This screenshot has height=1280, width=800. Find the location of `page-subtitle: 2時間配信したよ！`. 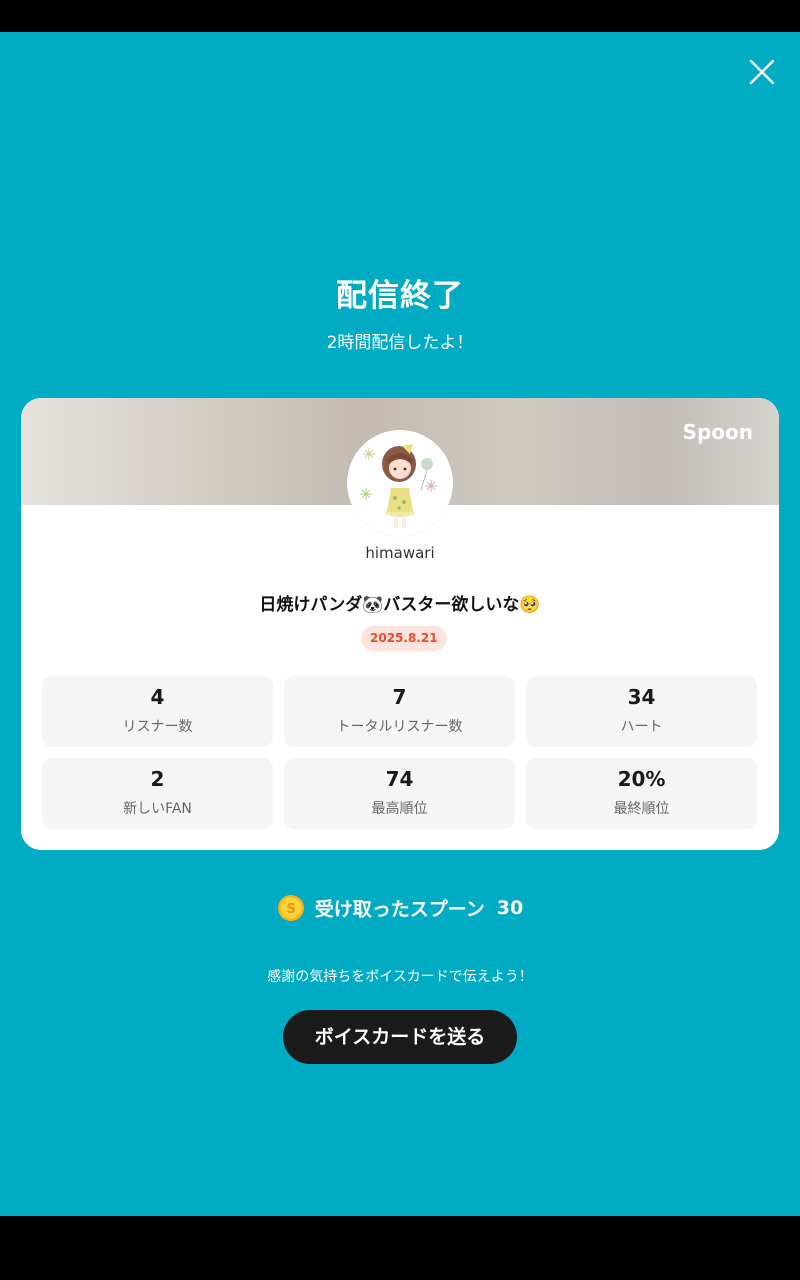

page-subtitle: 2時間配信したよ！ is located at coordinates (400, 343).